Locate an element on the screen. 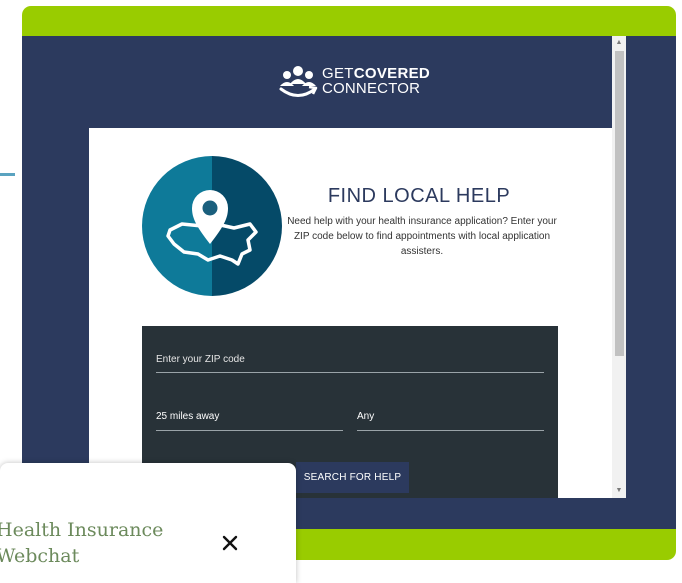 The image size is (682, 583). webchat-popup: Health Insurance Webchat is located at coordinates (148, 523).